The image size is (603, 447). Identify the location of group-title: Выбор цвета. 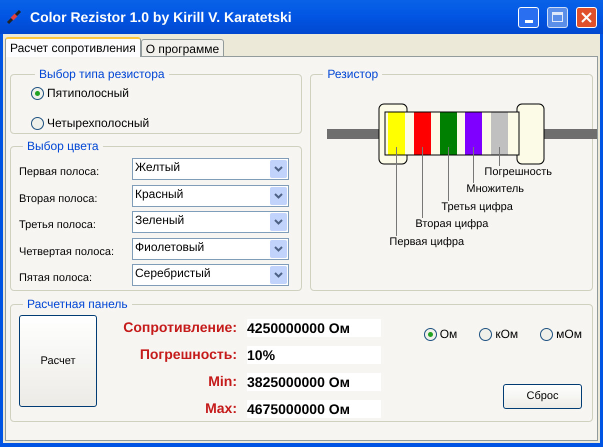
(63, 146).